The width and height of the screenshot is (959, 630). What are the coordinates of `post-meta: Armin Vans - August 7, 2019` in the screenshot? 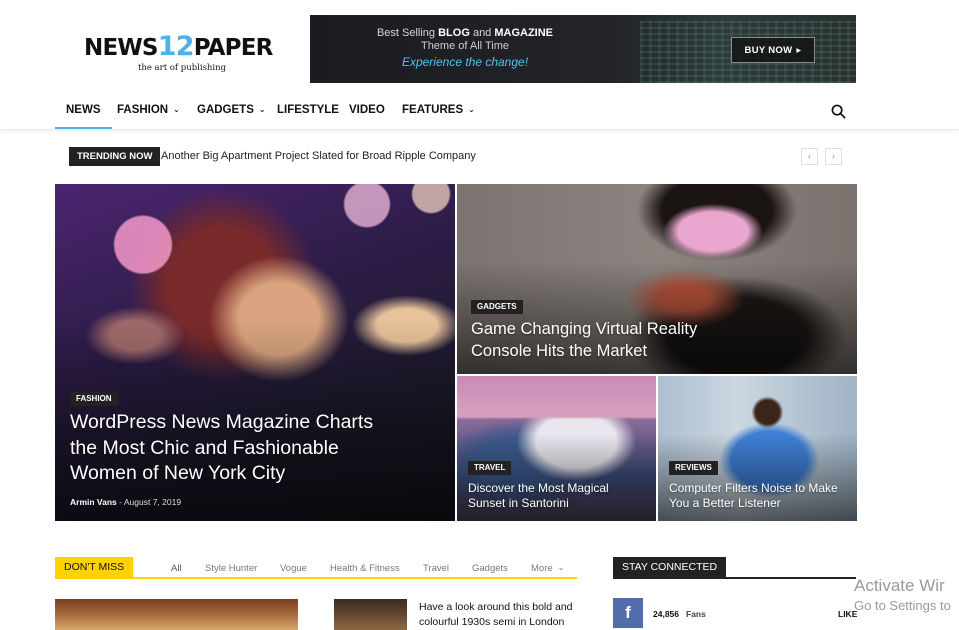 It's located at (126, 502).